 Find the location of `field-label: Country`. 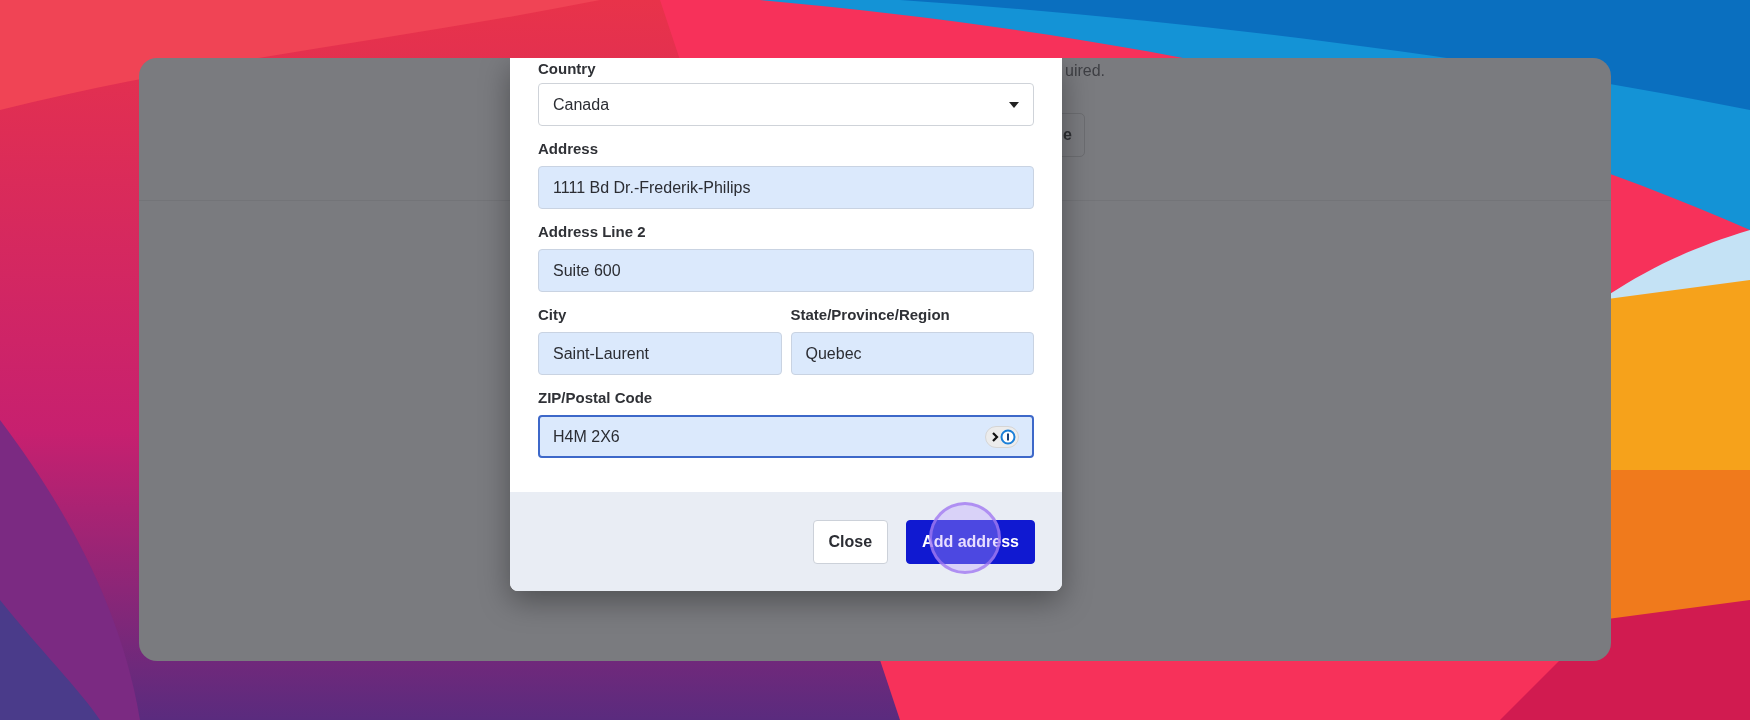

field-label: Country is located at coordinates (567, 69).